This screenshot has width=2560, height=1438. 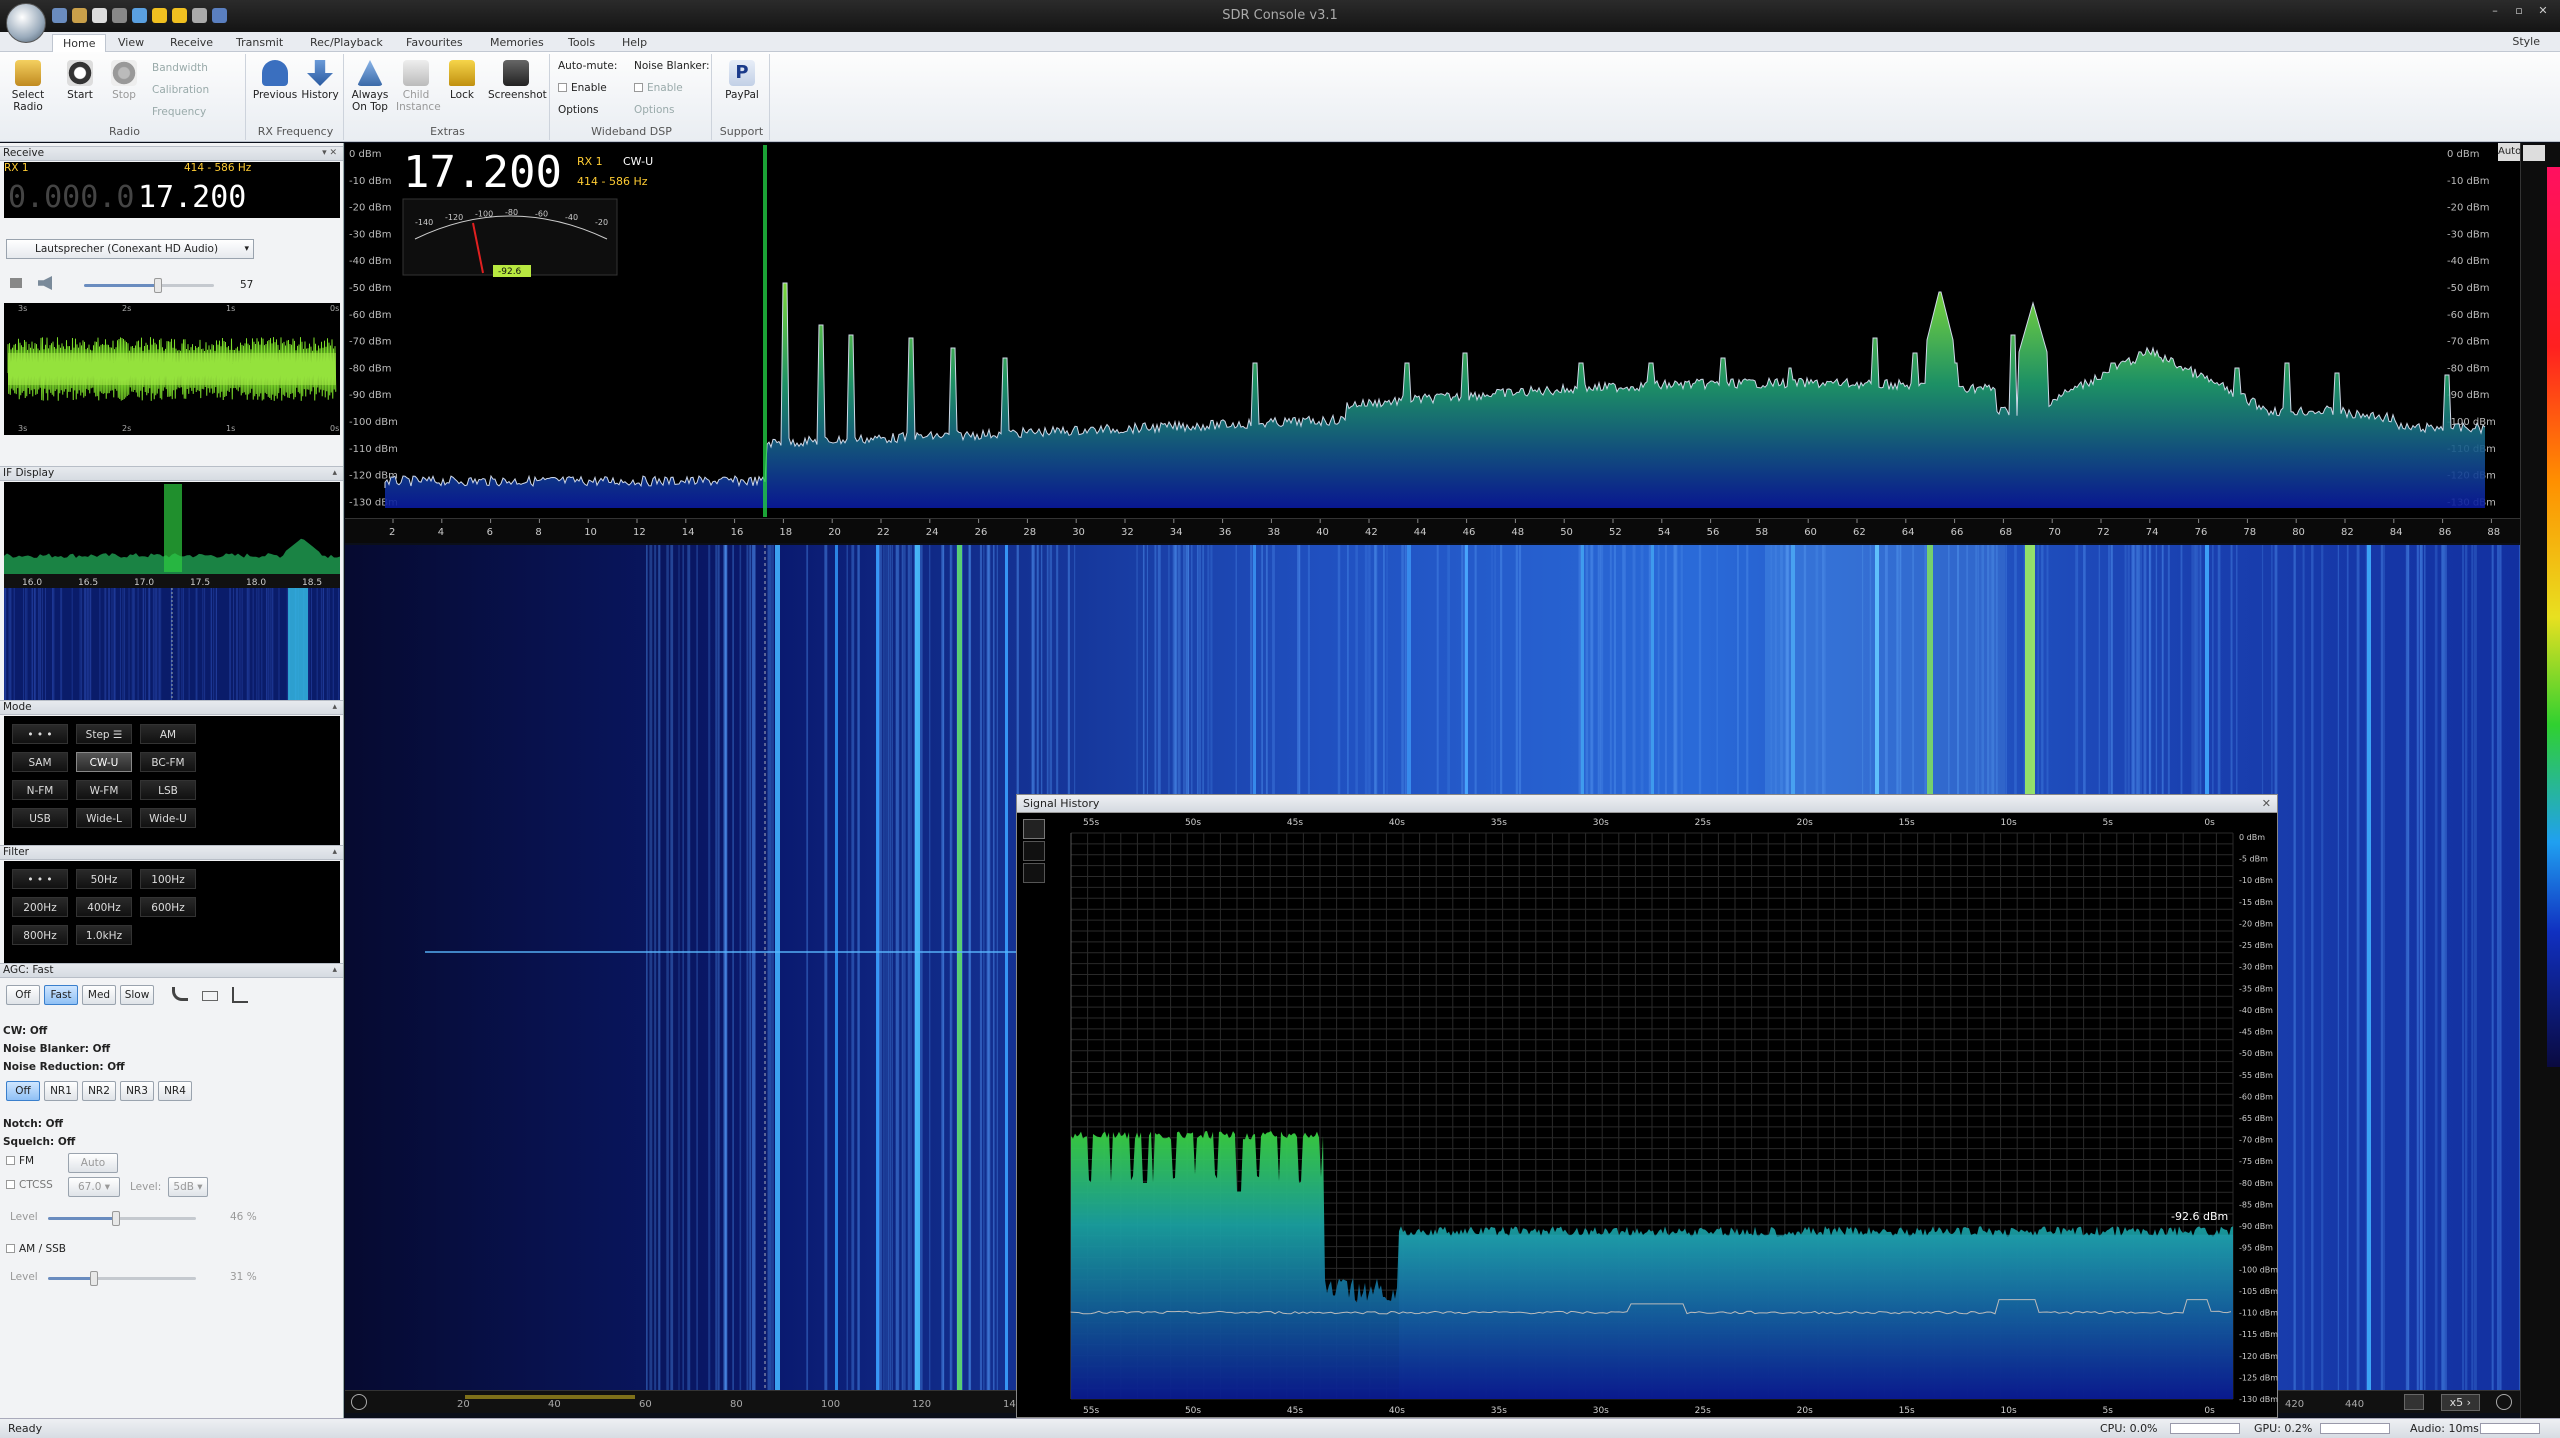 I want to click on squelch-status: Squelch: Off, so click(x=39, y=1142).